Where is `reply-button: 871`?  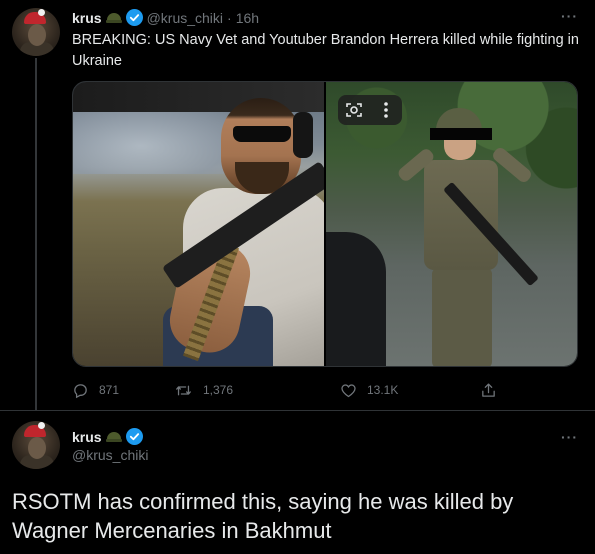
reply-button: 871 is located at coordinates (95, 390).